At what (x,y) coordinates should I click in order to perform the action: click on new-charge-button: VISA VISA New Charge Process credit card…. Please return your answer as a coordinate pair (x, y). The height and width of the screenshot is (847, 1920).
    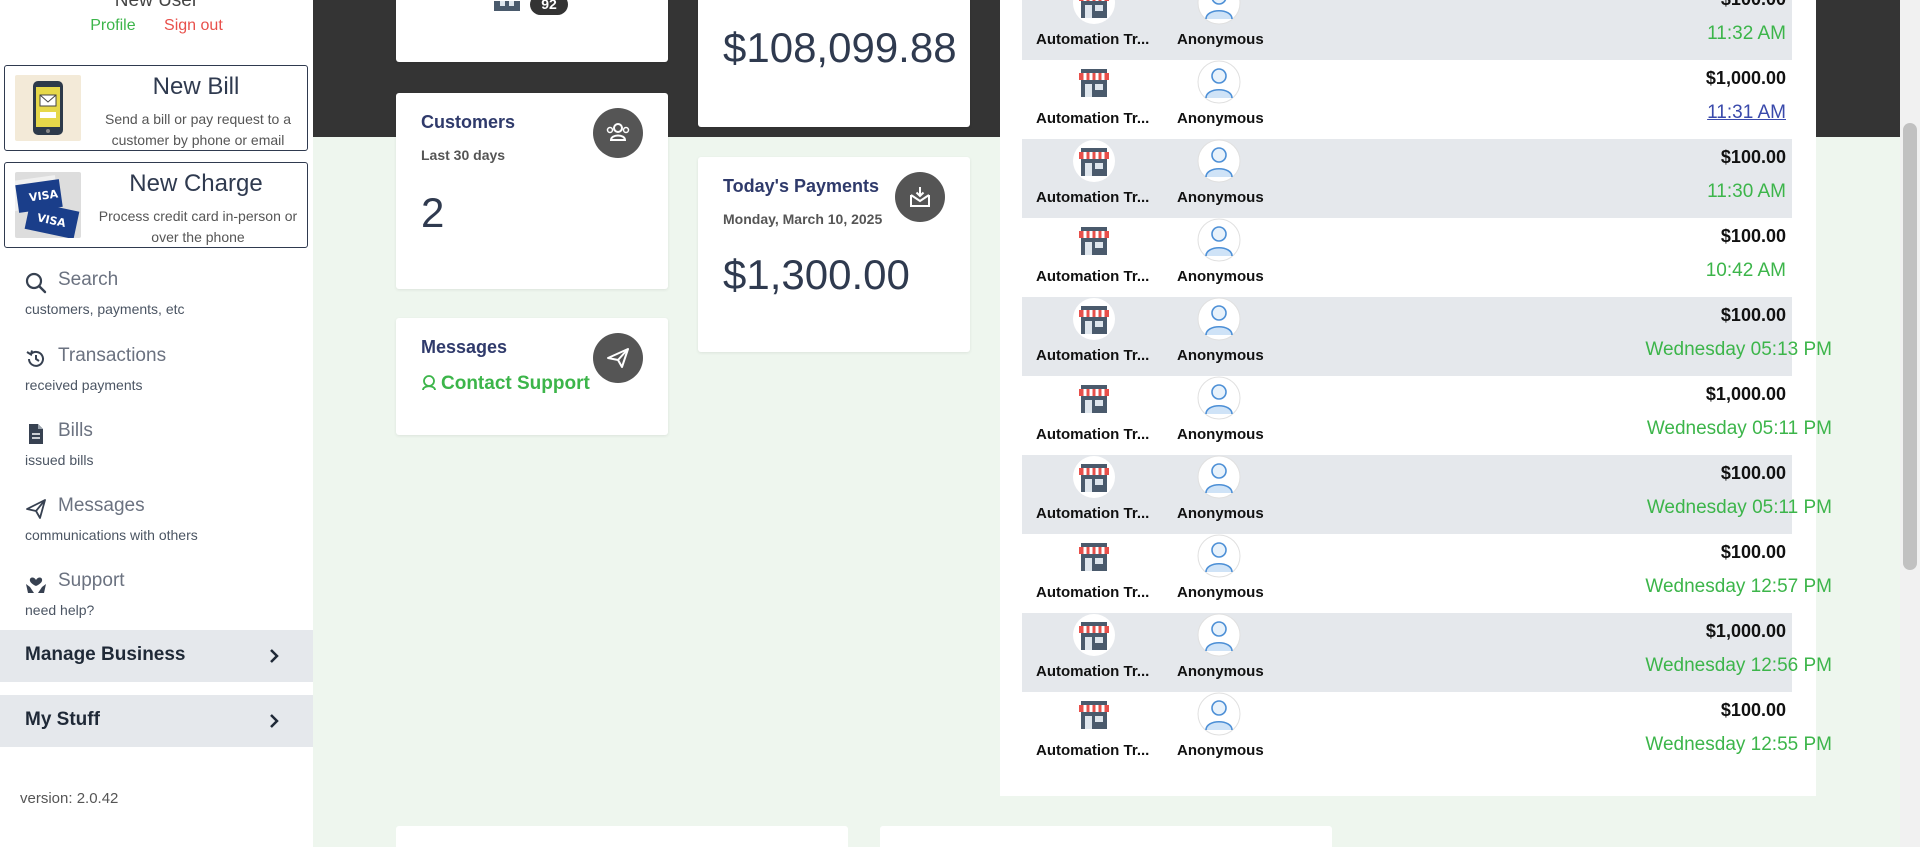
    Looking at the image, I should click on (156, 205).